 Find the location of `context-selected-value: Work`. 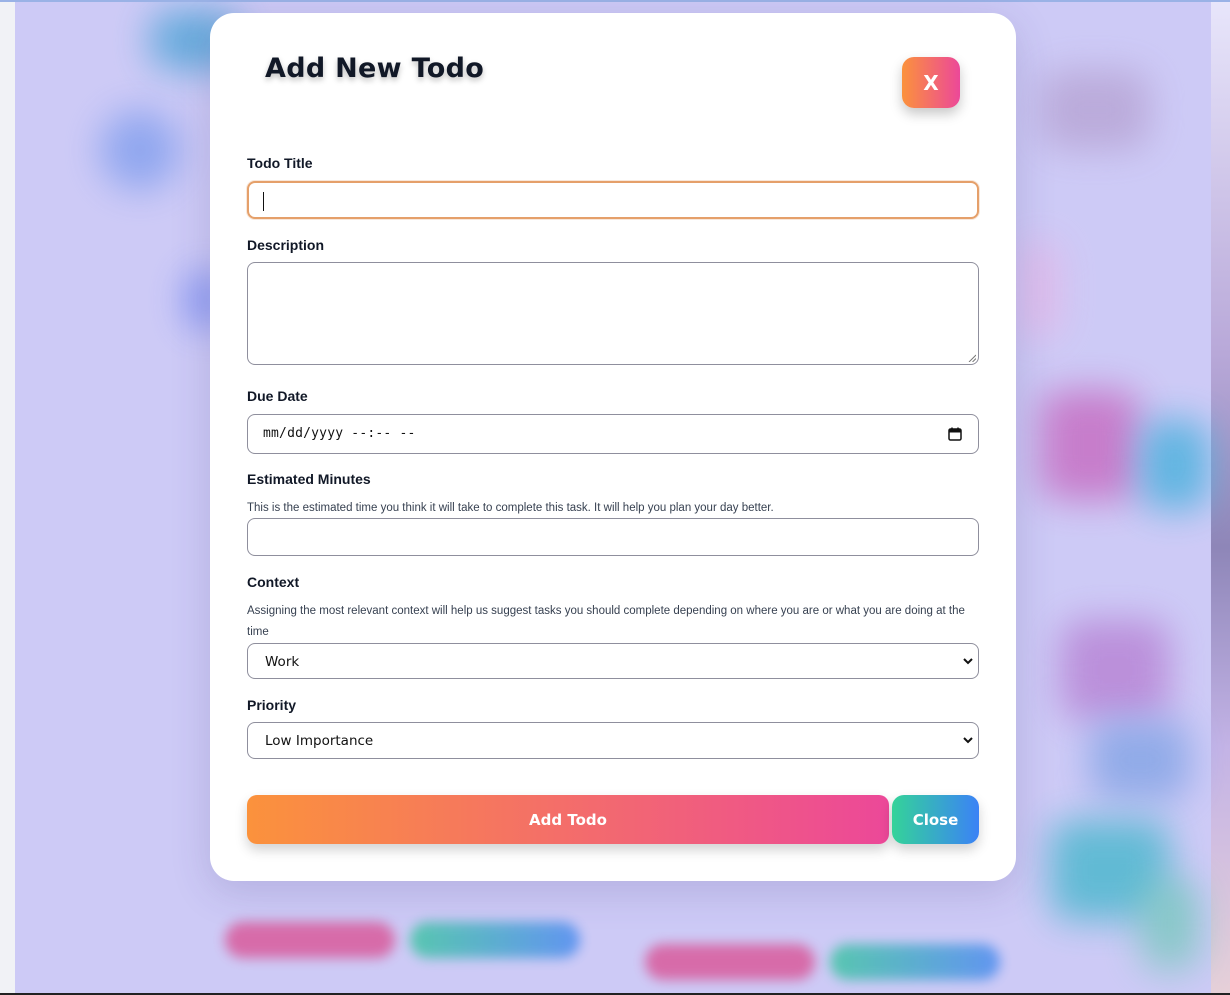

context-selected-value: Work is located at coordinates (282, 662).